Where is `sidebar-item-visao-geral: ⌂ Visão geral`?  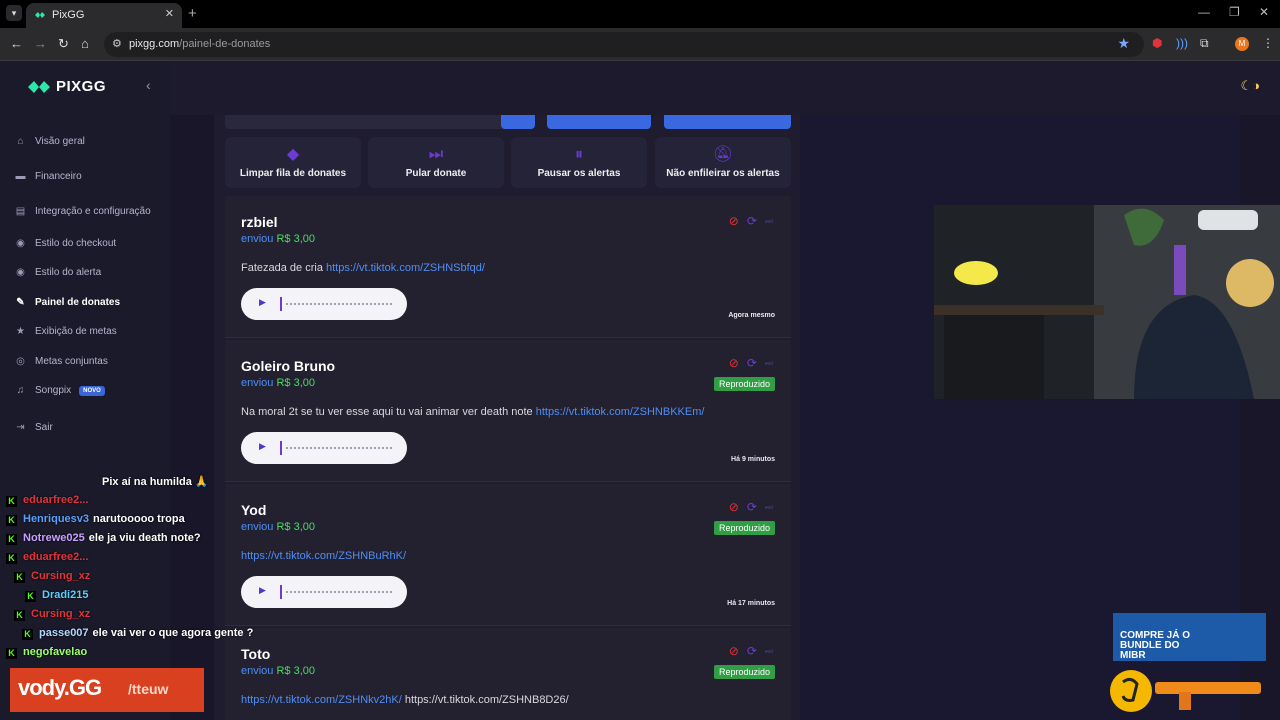 sidebar-item-visao-geral: ⌂ Visão geral is located at coordinates (49, 141).